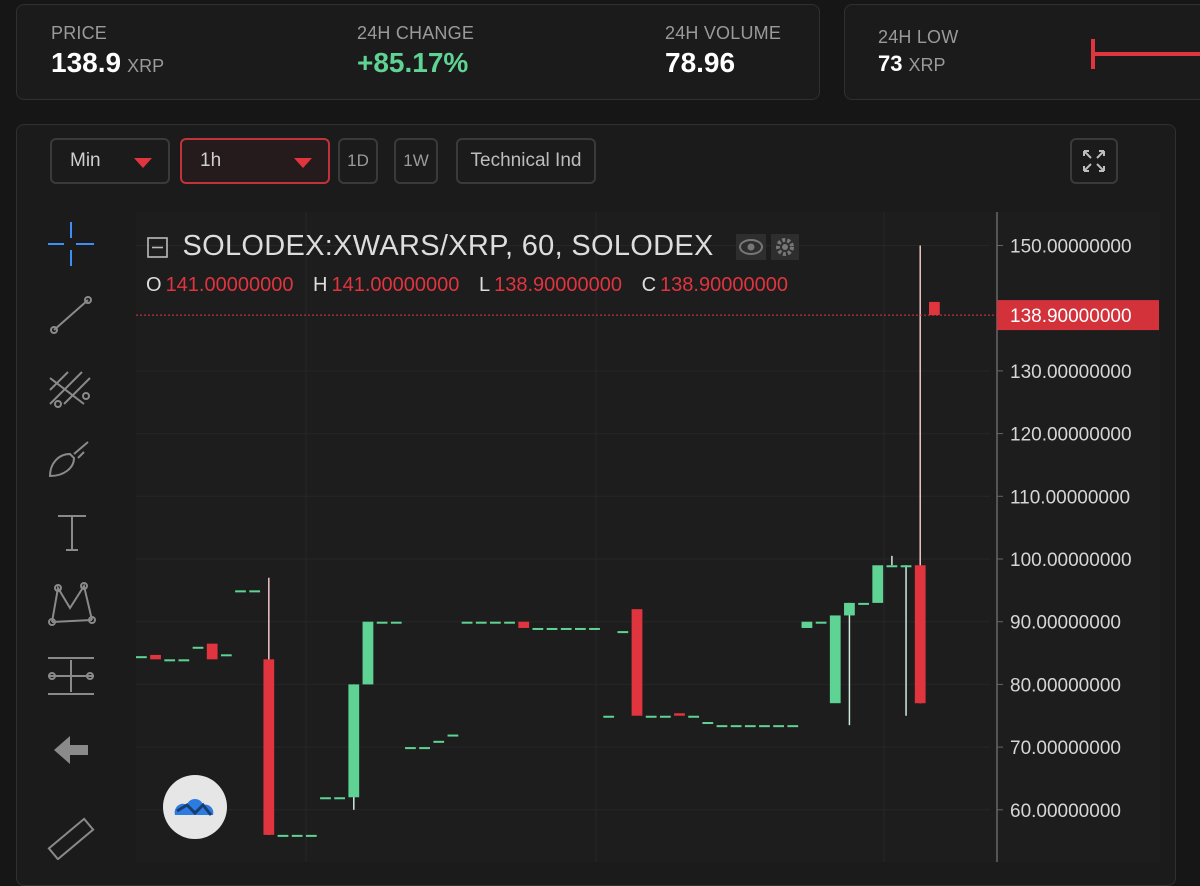 This screenshot has height=886, width=1200. I want to click on y-tick-label: 90.00000000, so click(1065, 623).